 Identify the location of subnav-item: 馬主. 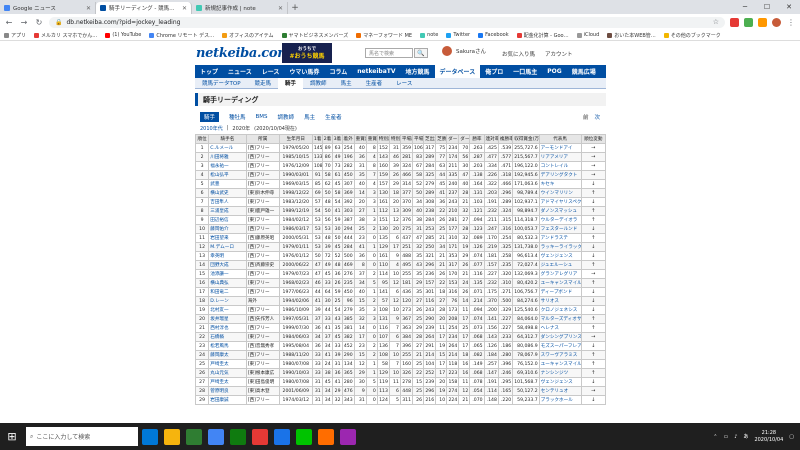
(346, 83).